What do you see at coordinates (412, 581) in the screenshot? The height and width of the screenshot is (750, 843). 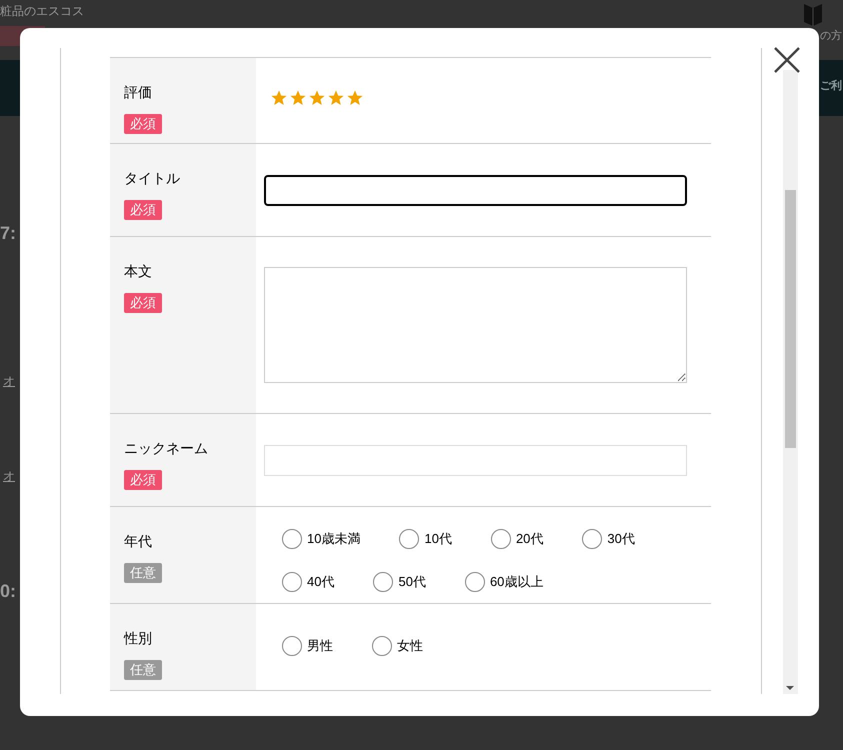 I see `radio-label: 50代` at bounding box center [412, 581].